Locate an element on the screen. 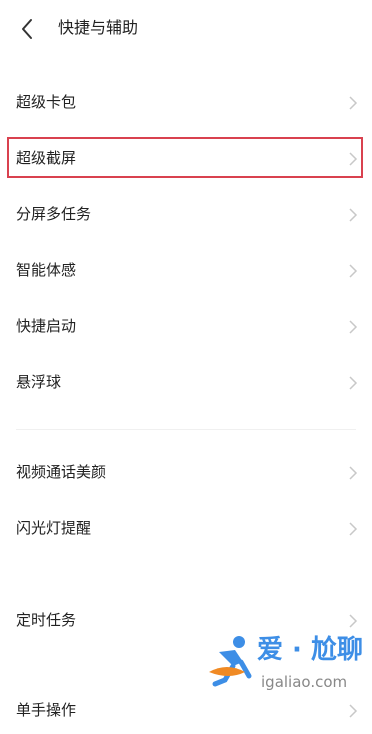  menu-item-super-card-wallet: 超级卡包 is located at coordinates (186, 102).